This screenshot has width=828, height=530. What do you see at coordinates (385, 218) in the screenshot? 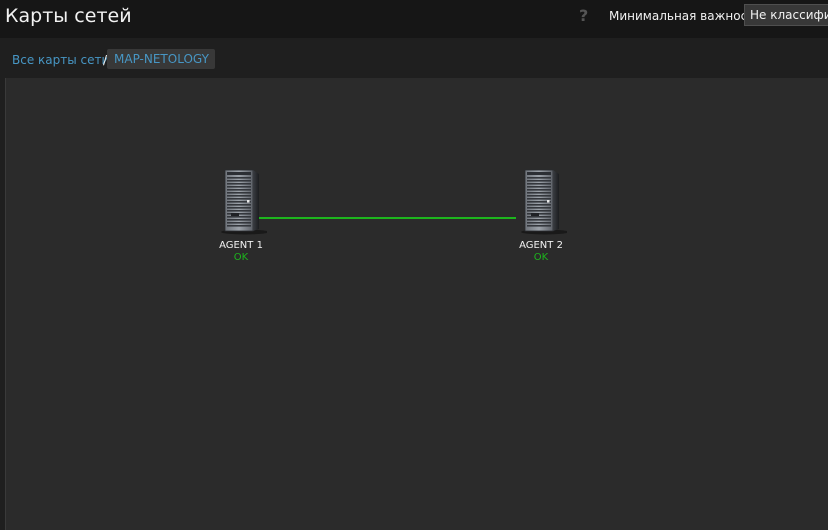
I see `map-links-layer` at bounding box center [385, 218].